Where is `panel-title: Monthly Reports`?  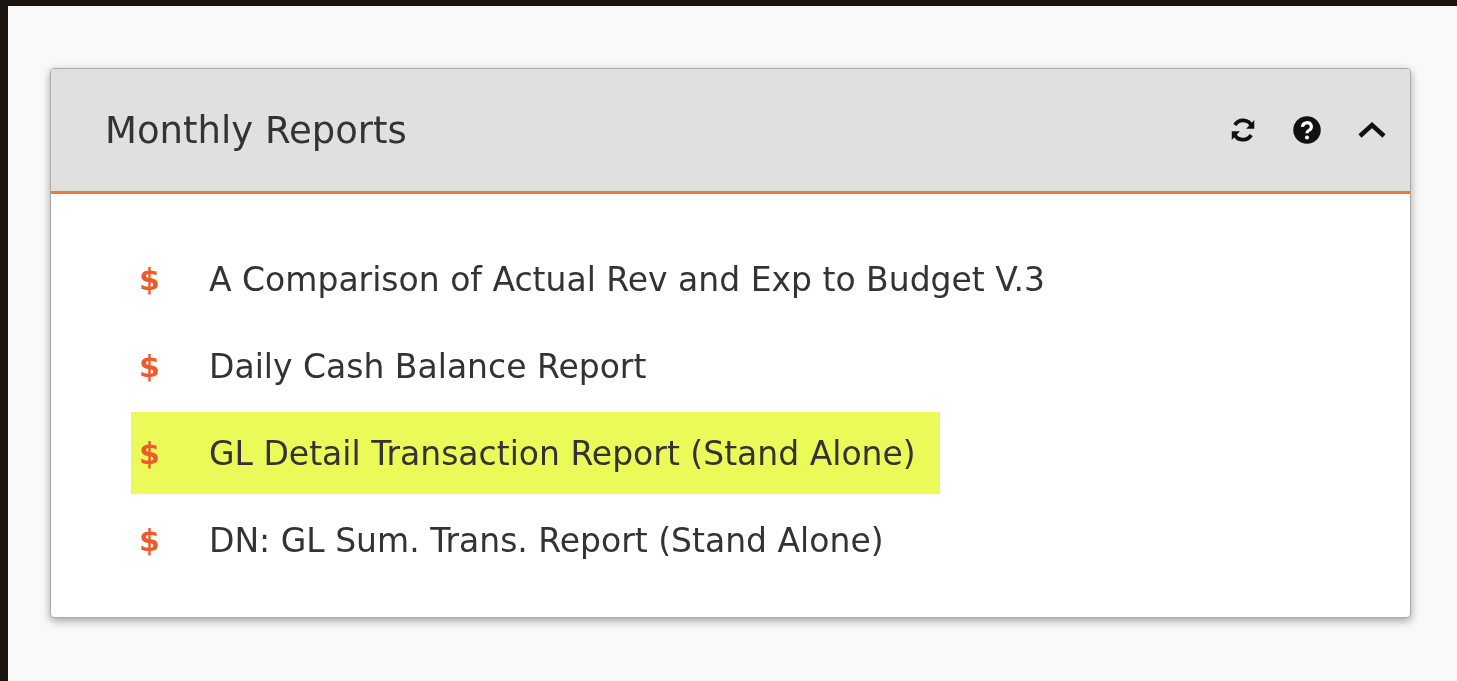 panel-title: Monthly Reports is located at coordinates (256, 130).